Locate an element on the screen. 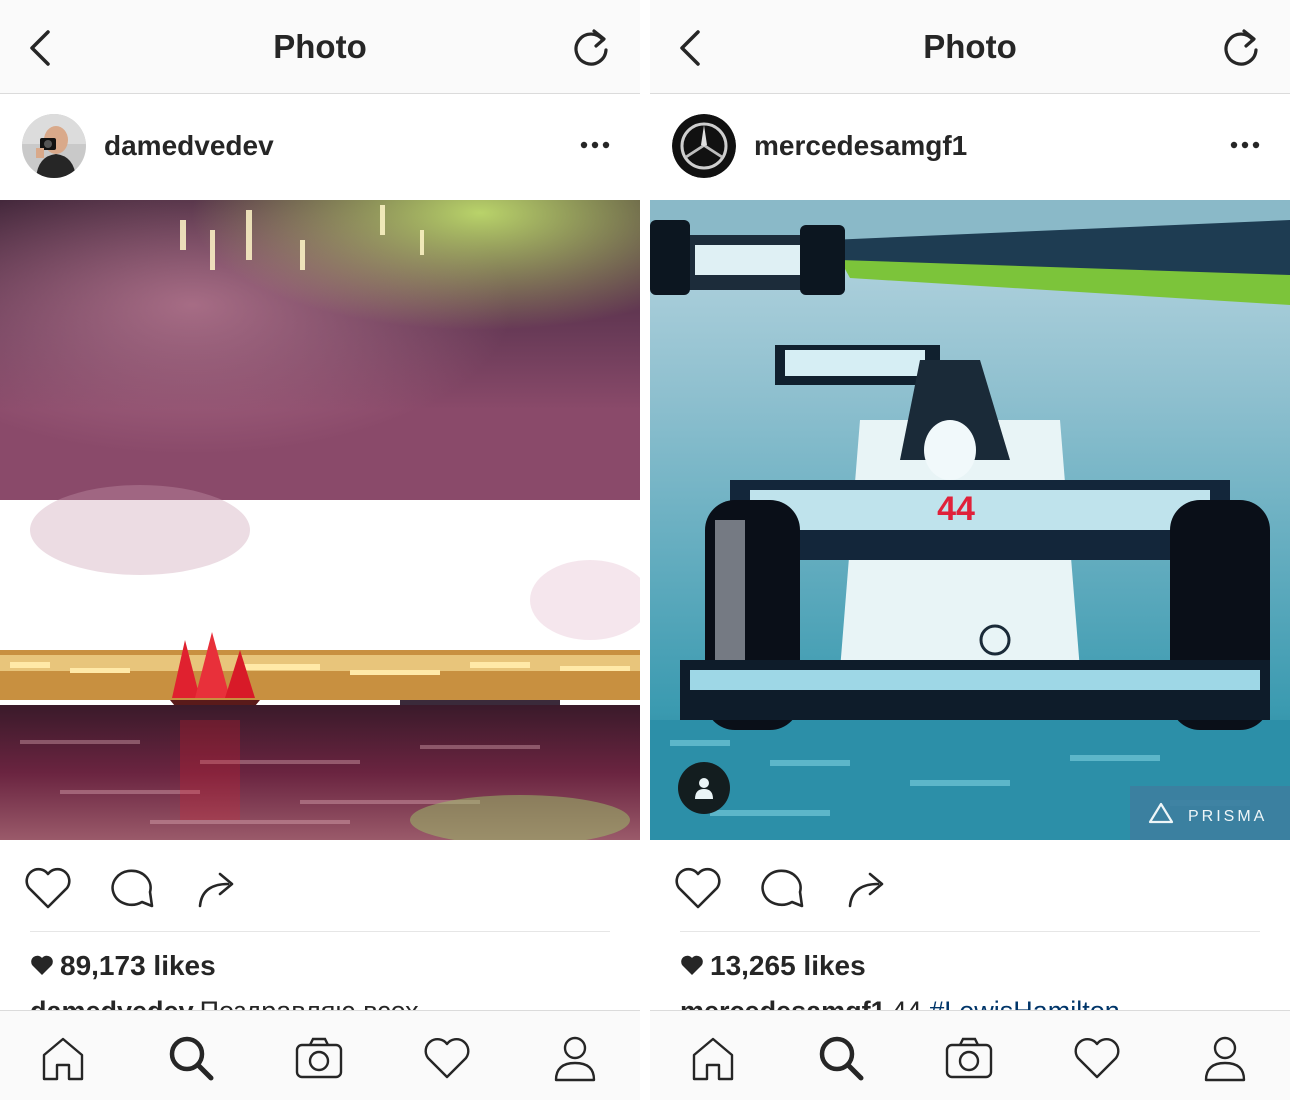 This screenshot has height=1100, width=1290. likes-text: 89,173 likes is located at coordinates (138, 965).